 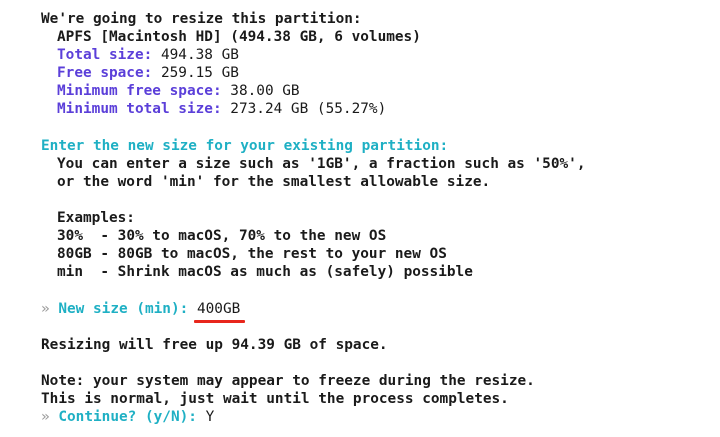 I want to click on example-desc: - 30% to macOS, 70% to the new OS, so click(x=235, y=236).